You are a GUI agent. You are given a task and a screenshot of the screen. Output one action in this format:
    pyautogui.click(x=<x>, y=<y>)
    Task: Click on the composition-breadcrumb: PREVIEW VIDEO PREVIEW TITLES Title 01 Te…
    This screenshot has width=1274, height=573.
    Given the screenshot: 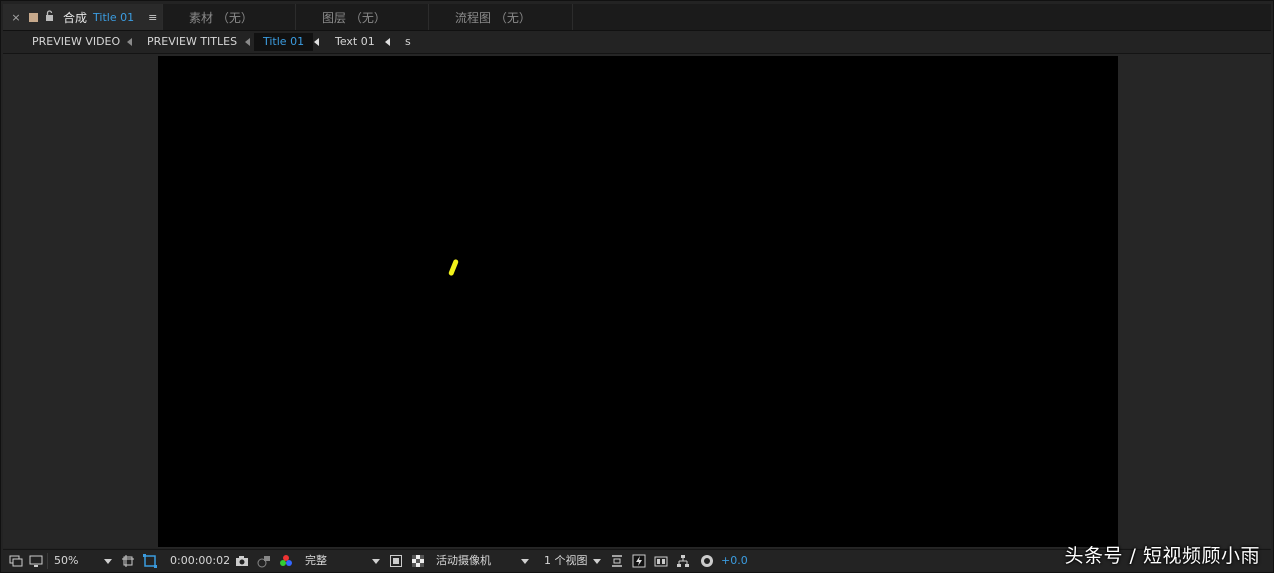 What is the action you would take?
    pyautogui.click(x=637, y=42)
    